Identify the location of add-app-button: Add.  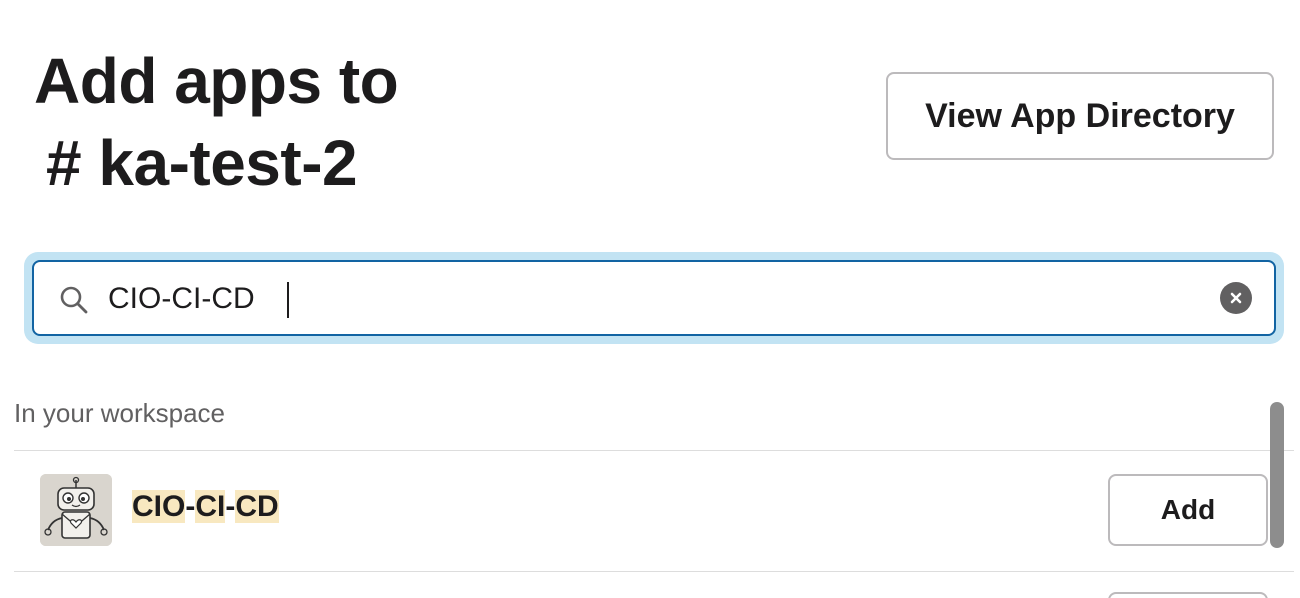
(1188, 510).